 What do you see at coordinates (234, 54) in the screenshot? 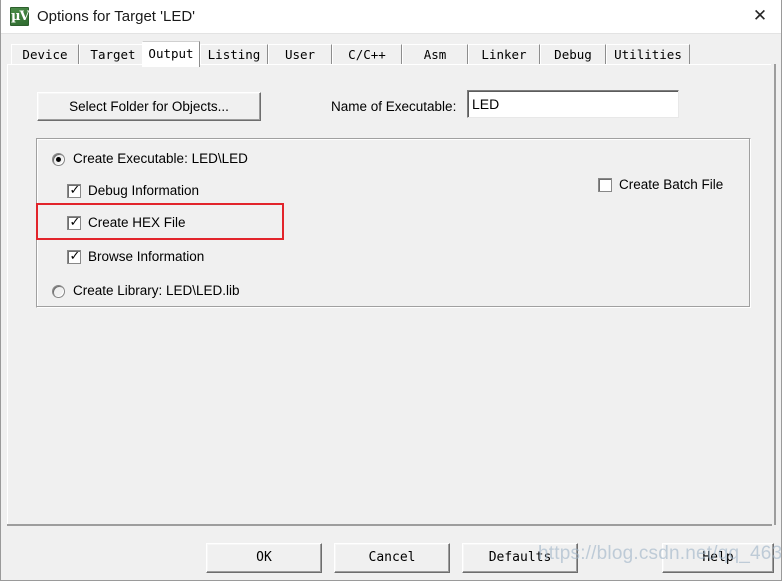
I see `tab-listing: Listing` at bounding box center [234, 54].